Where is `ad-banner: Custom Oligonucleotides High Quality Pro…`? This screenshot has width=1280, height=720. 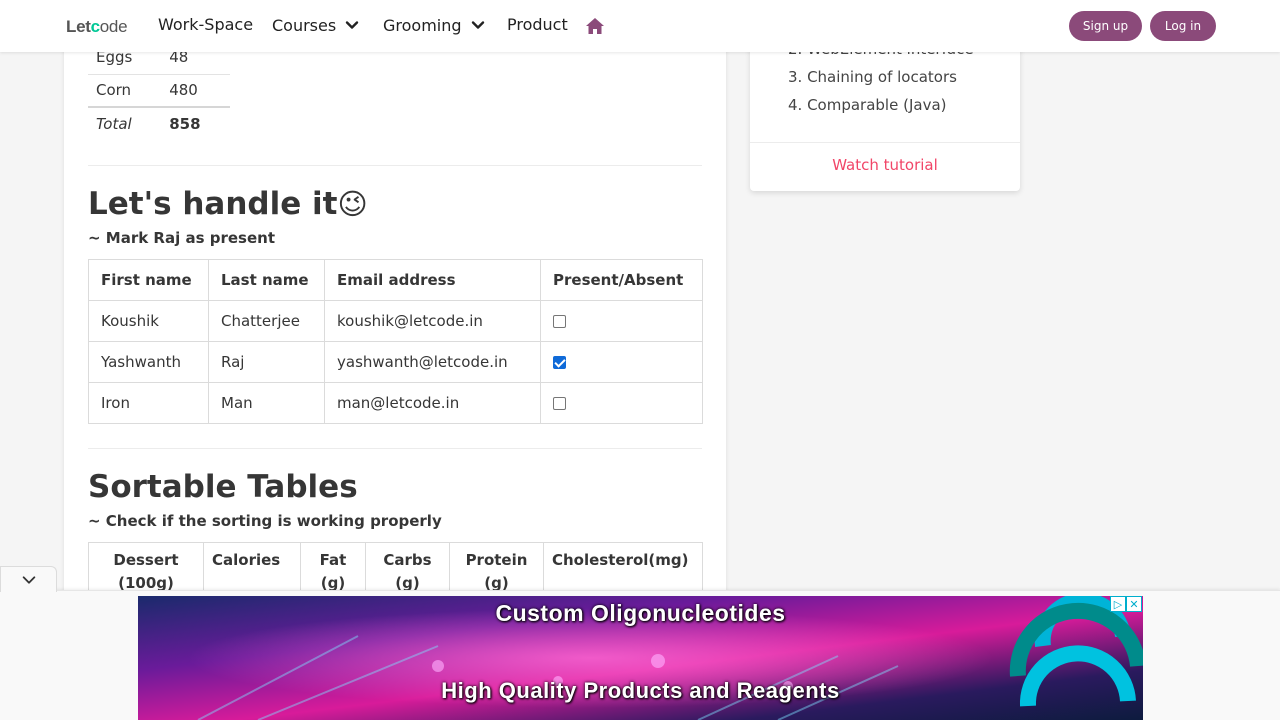 ad-banner: Custom Oligonucleotides High Quality Pro… is located at coordinates (640, 658).